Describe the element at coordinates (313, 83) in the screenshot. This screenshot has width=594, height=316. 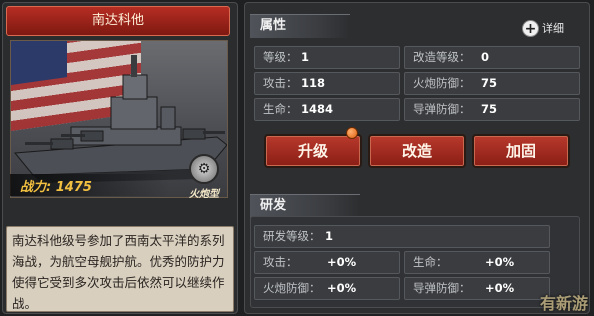
I see `stat-value: 118` at that location.